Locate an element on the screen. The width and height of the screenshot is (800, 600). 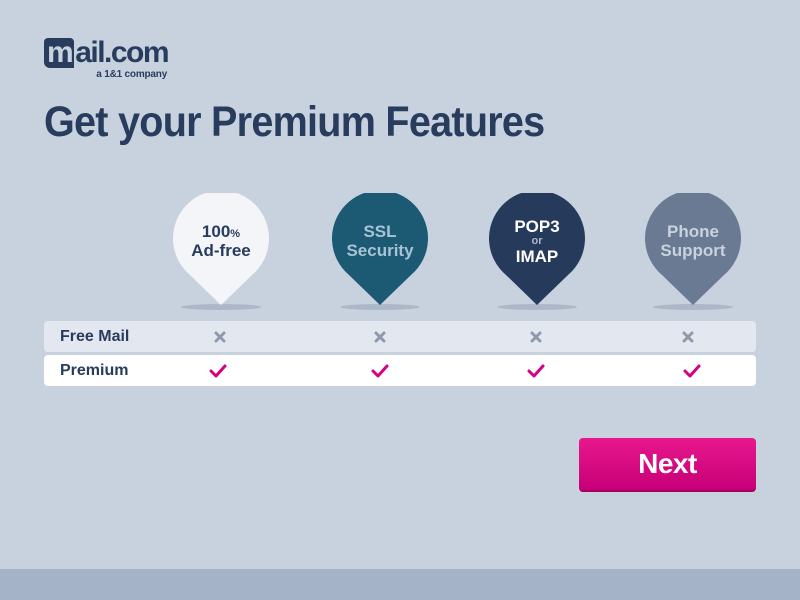
mailcom-logo: m ail.com a 1&1 company is located at coordinates (107, 58).